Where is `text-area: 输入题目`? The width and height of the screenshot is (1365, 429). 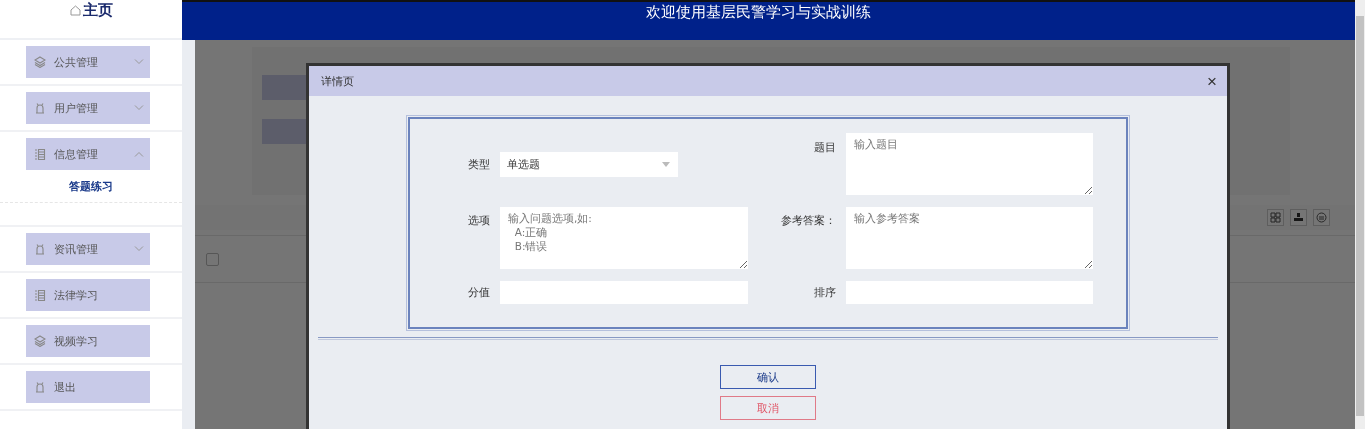 text-area: 输入题目 is located at coordinates (969, 164).